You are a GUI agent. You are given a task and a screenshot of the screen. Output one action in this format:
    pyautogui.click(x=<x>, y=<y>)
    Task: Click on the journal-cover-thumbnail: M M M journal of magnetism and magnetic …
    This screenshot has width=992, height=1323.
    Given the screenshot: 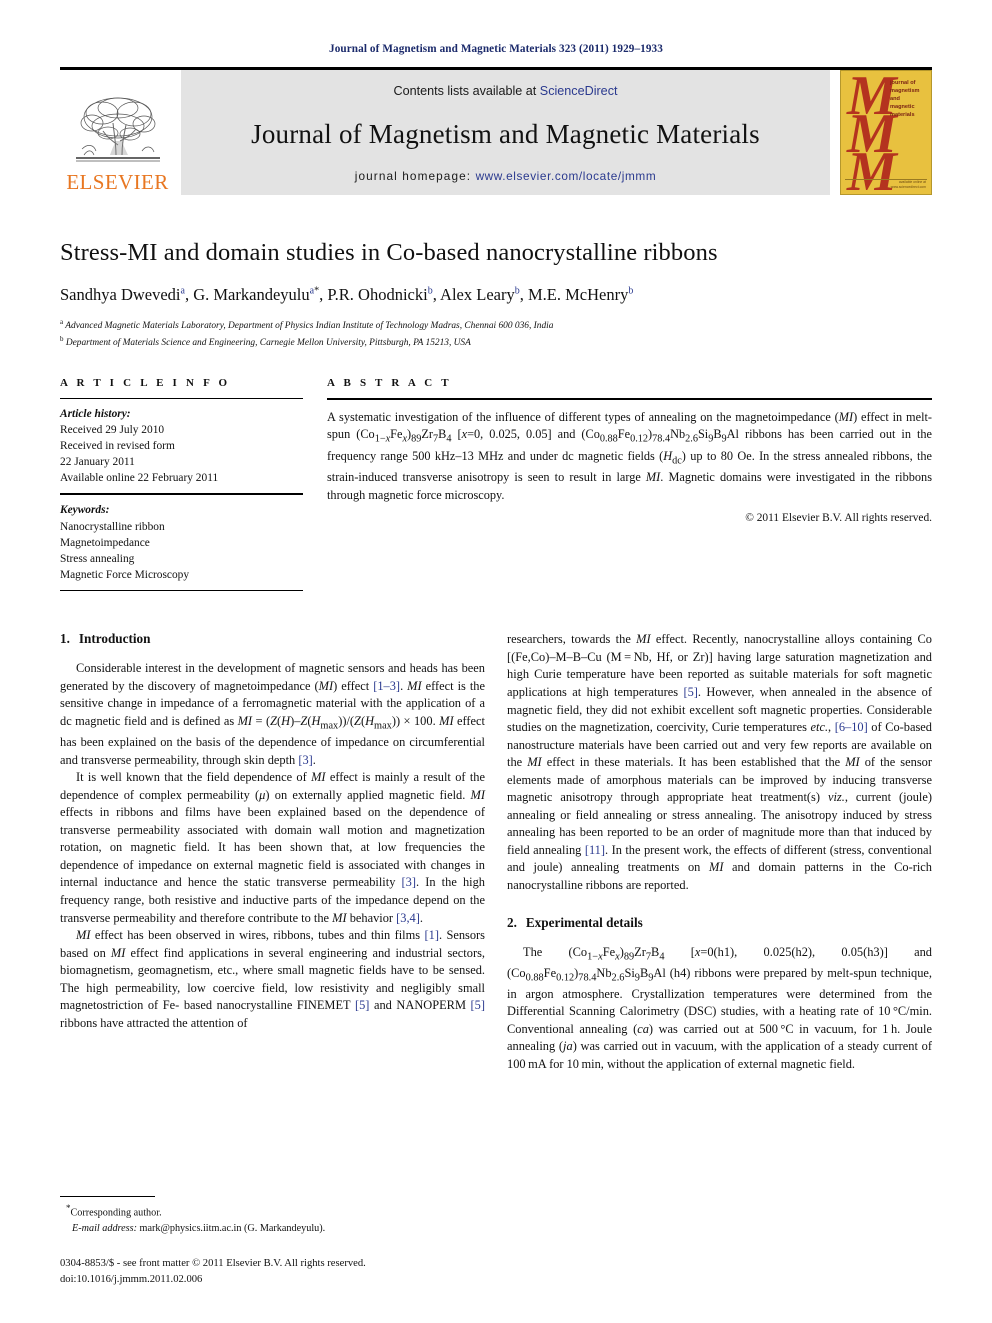 What is the action you would take?
    pyautogui.click(x=886, y=132)
    